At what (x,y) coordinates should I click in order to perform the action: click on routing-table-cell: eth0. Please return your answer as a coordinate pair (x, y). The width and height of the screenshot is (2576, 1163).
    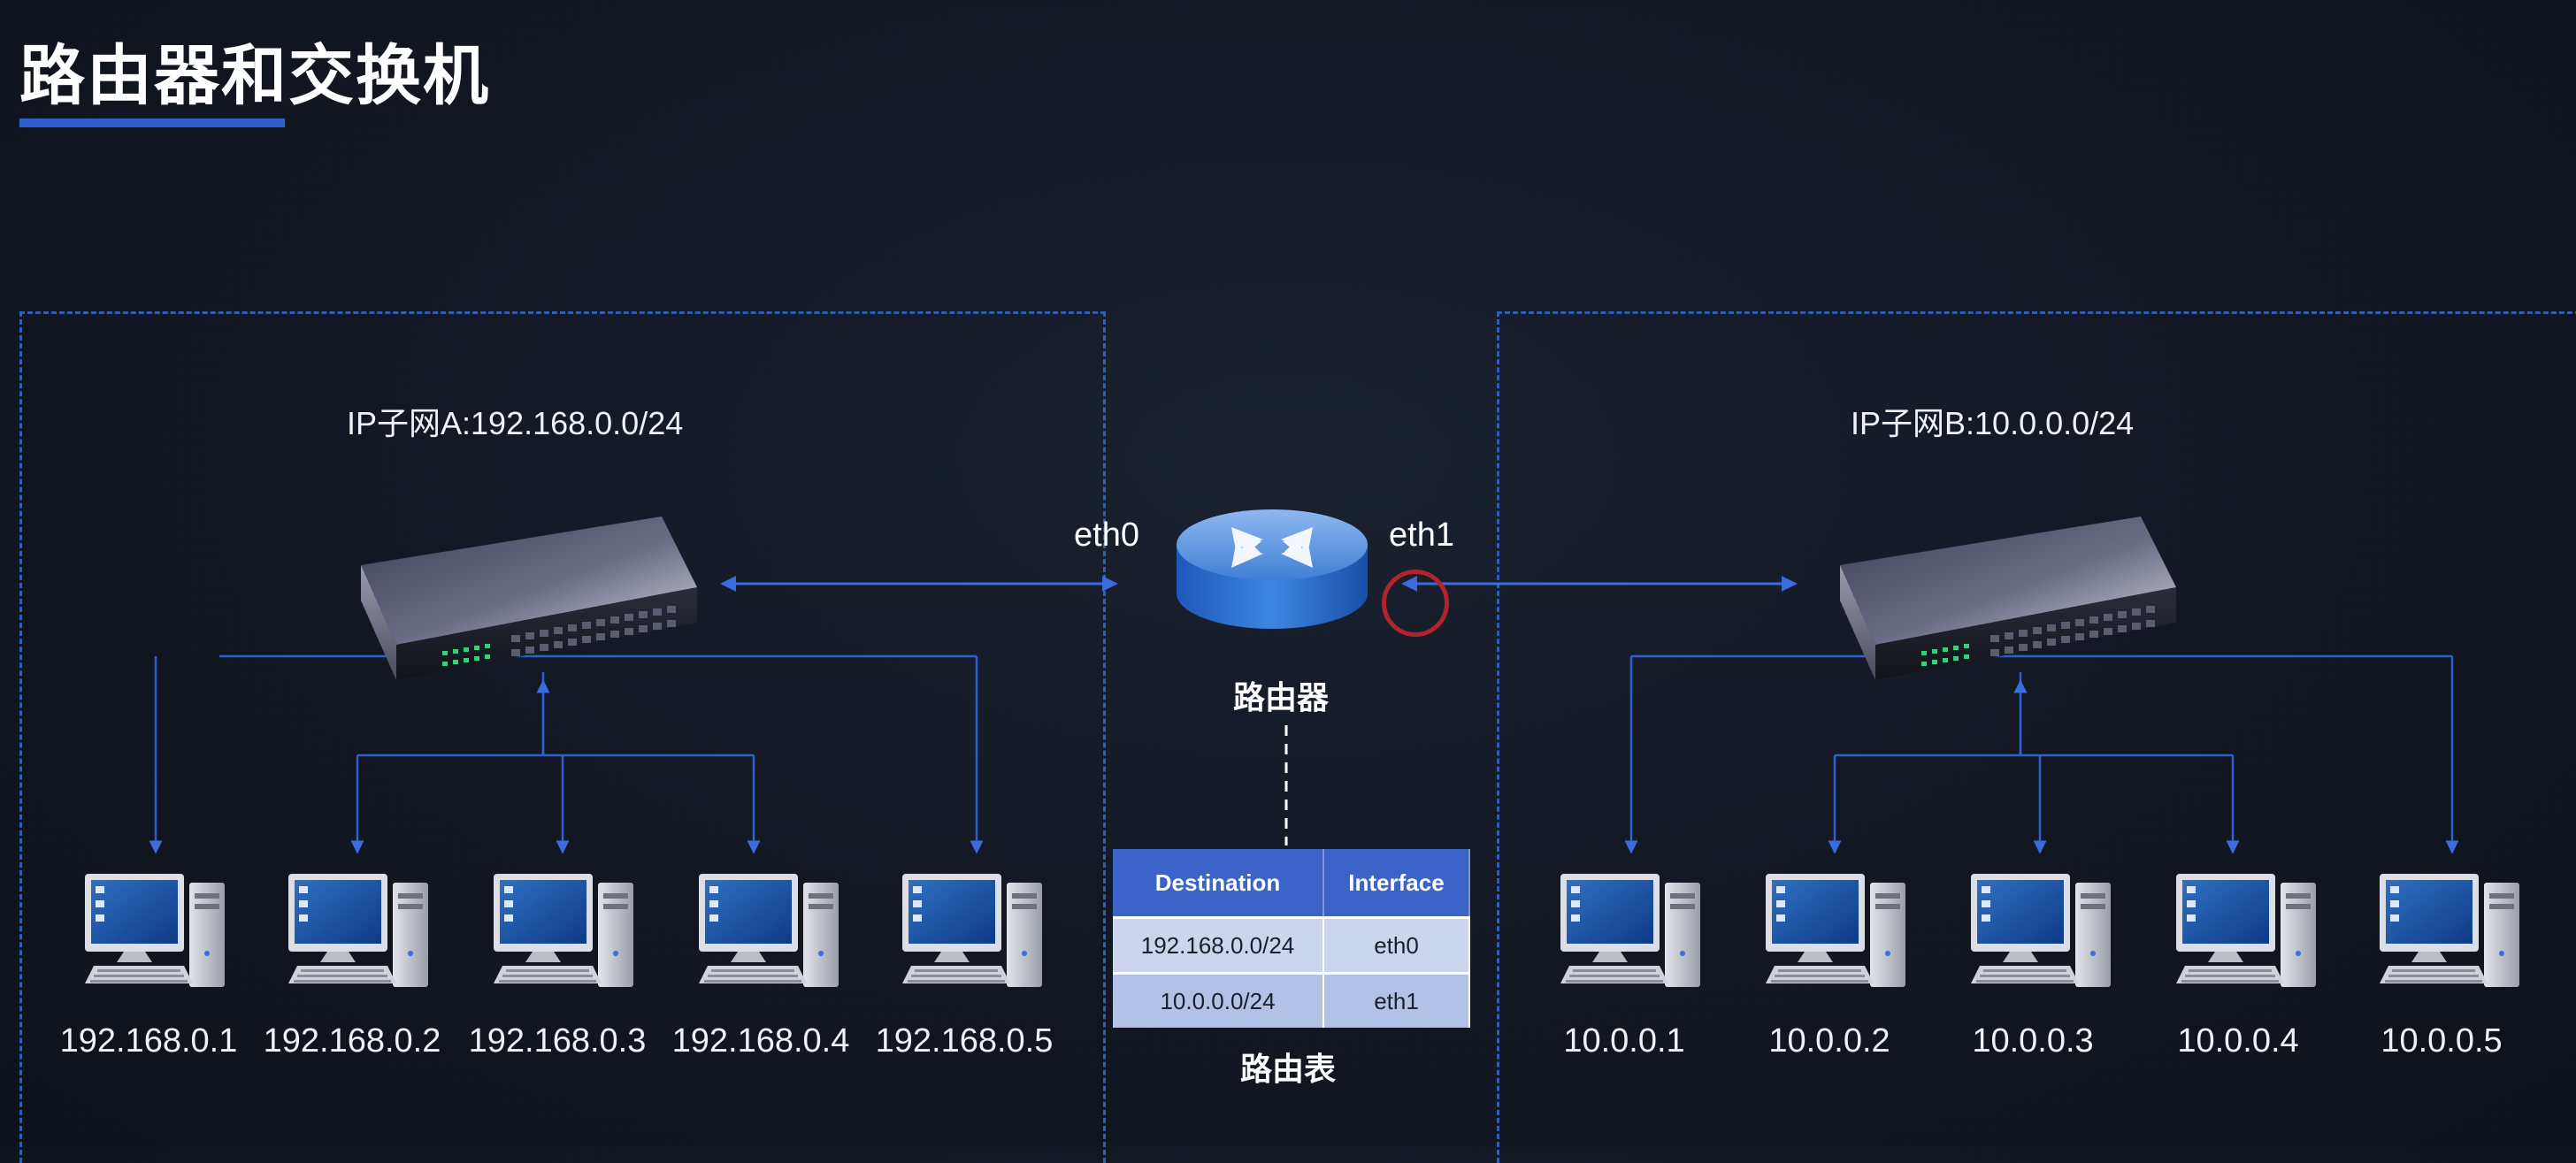
    Looking at the image, I should click on (1396, 945).